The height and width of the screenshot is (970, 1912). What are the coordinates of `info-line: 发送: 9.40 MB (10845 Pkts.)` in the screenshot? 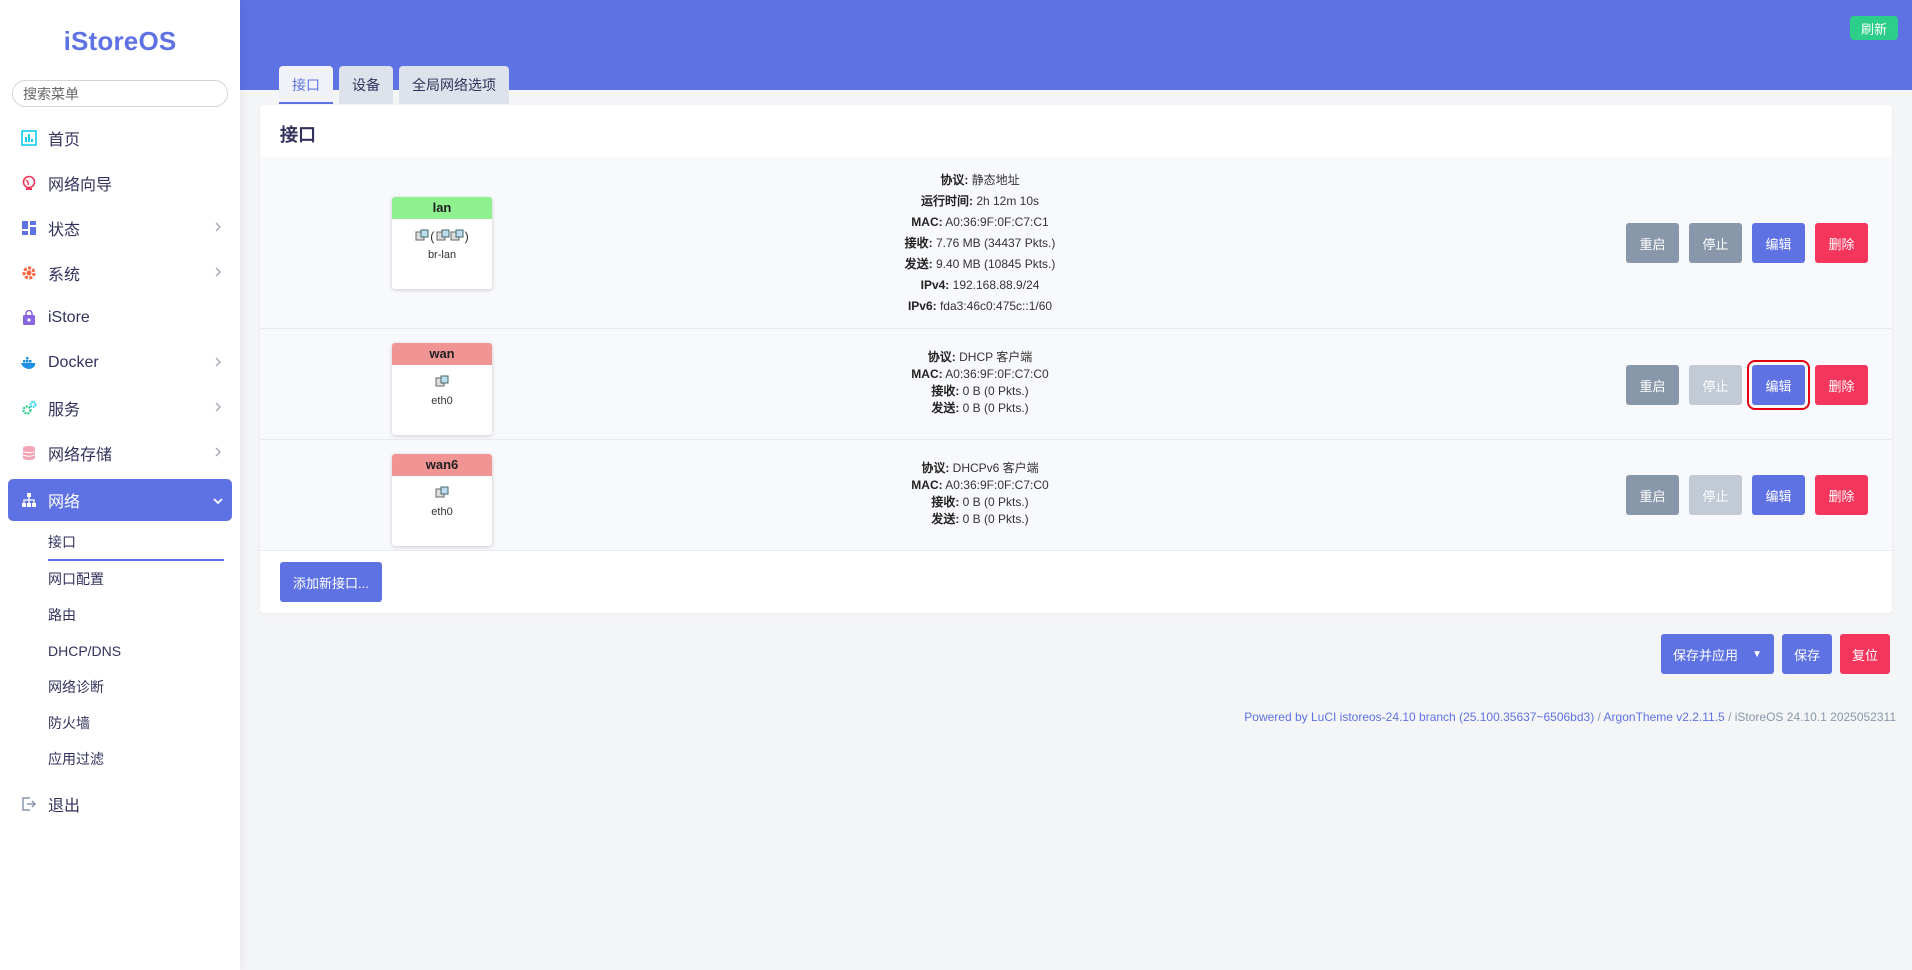 It's located at (980, 264).